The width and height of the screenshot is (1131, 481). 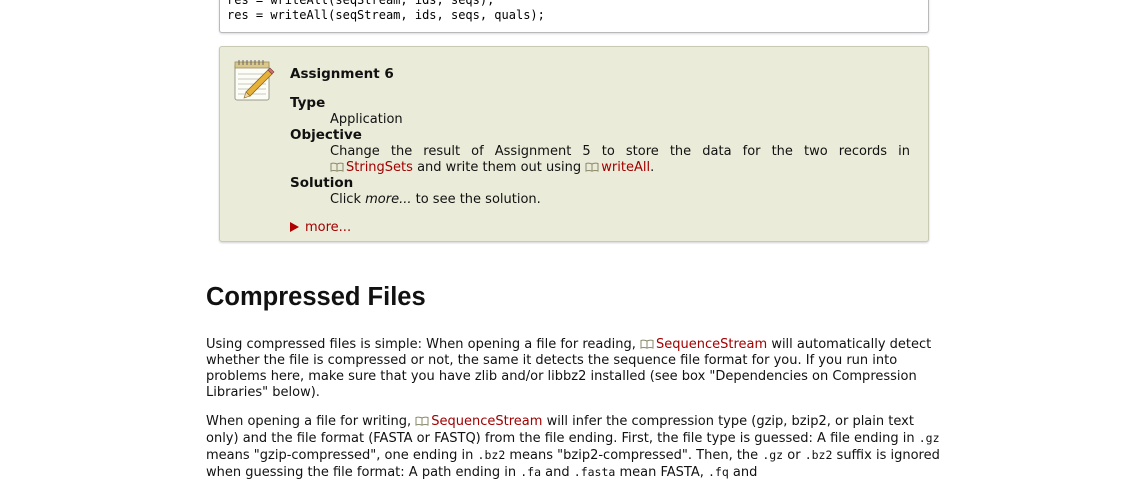 What do you see at coordinates (309, 421) in the screenshot?
I see `paragraph-text: When opening a file for writing,` at bounding box center [309, 421].